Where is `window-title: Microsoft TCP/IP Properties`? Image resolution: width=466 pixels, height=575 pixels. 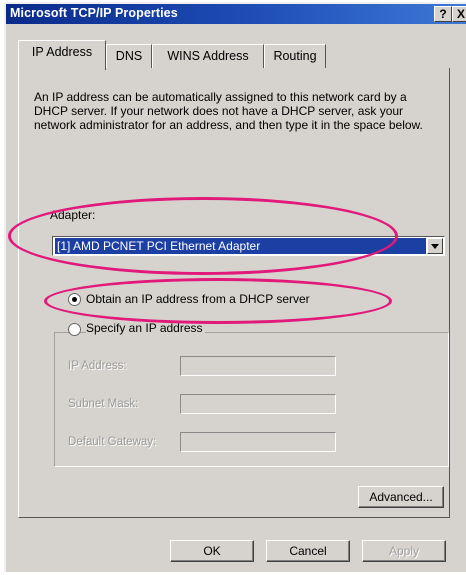 window-title: Microsoft TCP/IP Properties is located at coordinates (94, 13).